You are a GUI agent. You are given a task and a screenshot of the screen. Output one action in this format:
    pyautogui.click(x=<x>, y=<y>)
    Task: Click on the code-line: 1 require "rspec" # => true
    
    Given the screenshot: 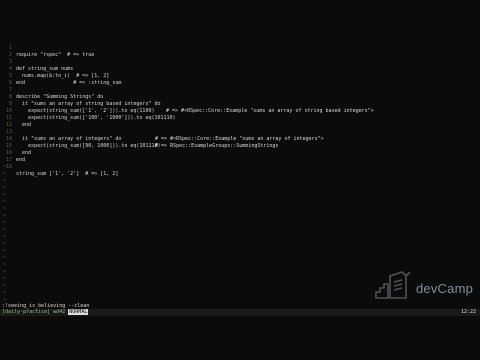 What is the action you would take?
    pyautogui.click(x=47, y=48)
    